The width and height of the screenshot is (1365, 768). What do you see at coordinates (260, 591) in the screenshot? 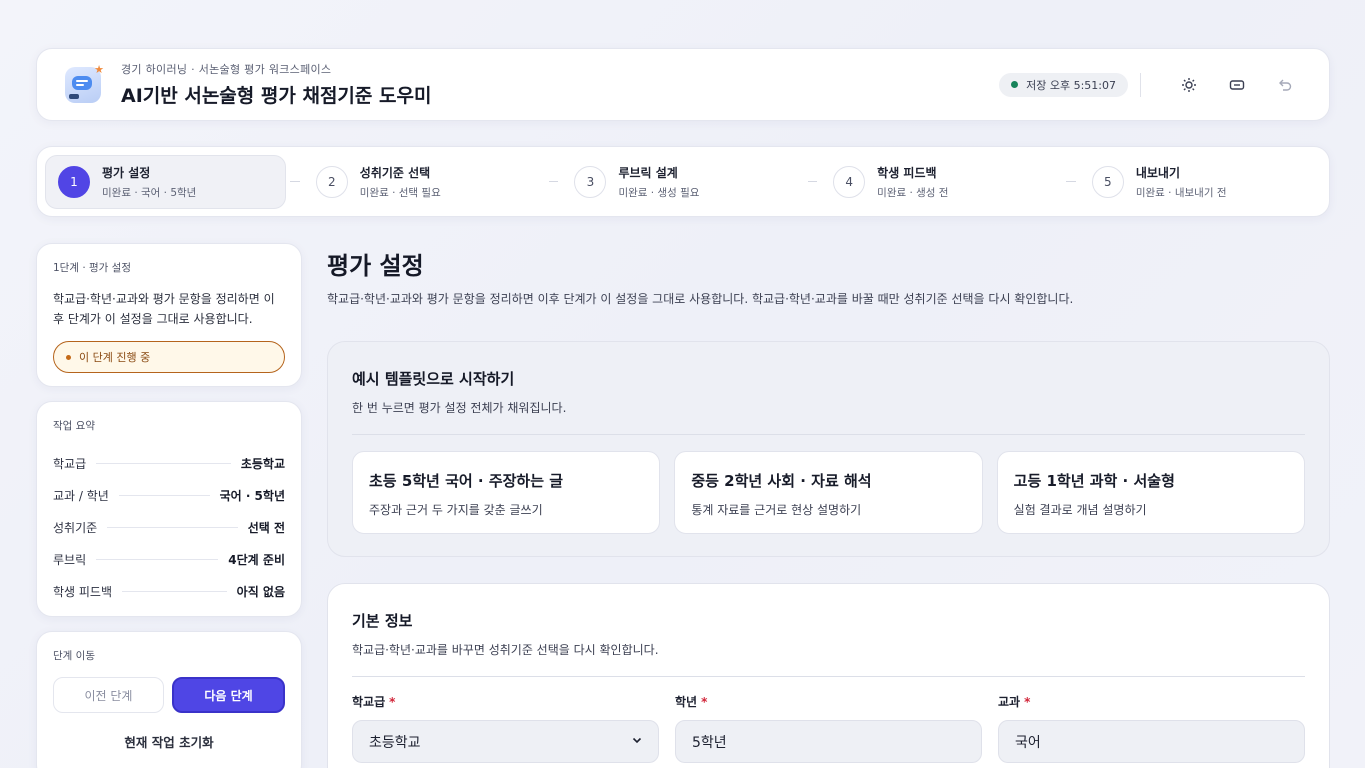
I see `summary-value: 아직 없음` at bounding box center [260, 591].